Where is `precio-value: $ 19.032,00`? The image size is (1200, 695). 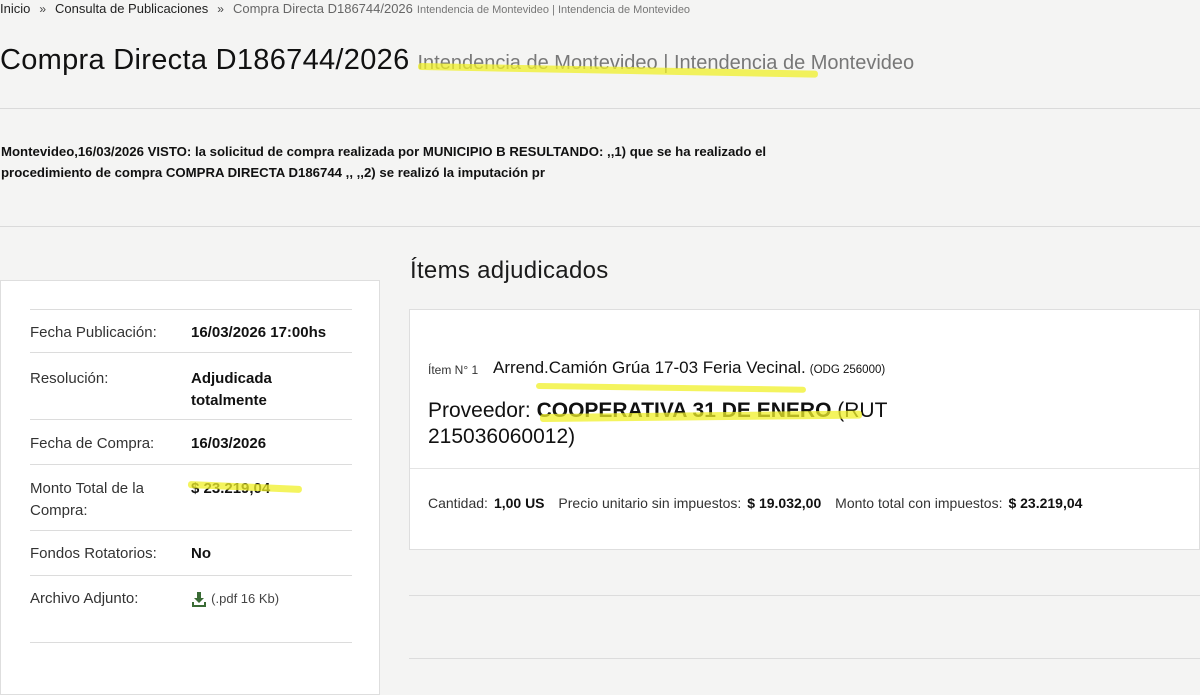
precio-value: $ 19.032,00 is located at coordinates (784, 503).